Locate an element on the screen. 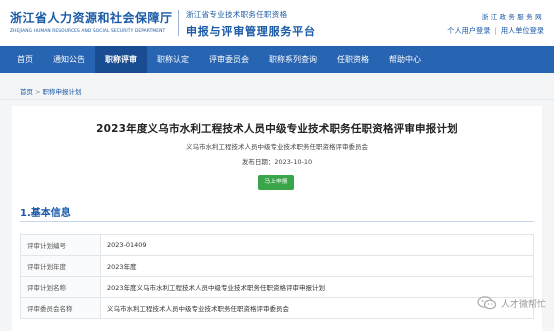 The image size is (554, 331). main-nav: 首页 通知公告 职称评审 职称认定 评审委员会 职称系列查询 任职资格 帮助中心 is located at coordinates (277, 59).